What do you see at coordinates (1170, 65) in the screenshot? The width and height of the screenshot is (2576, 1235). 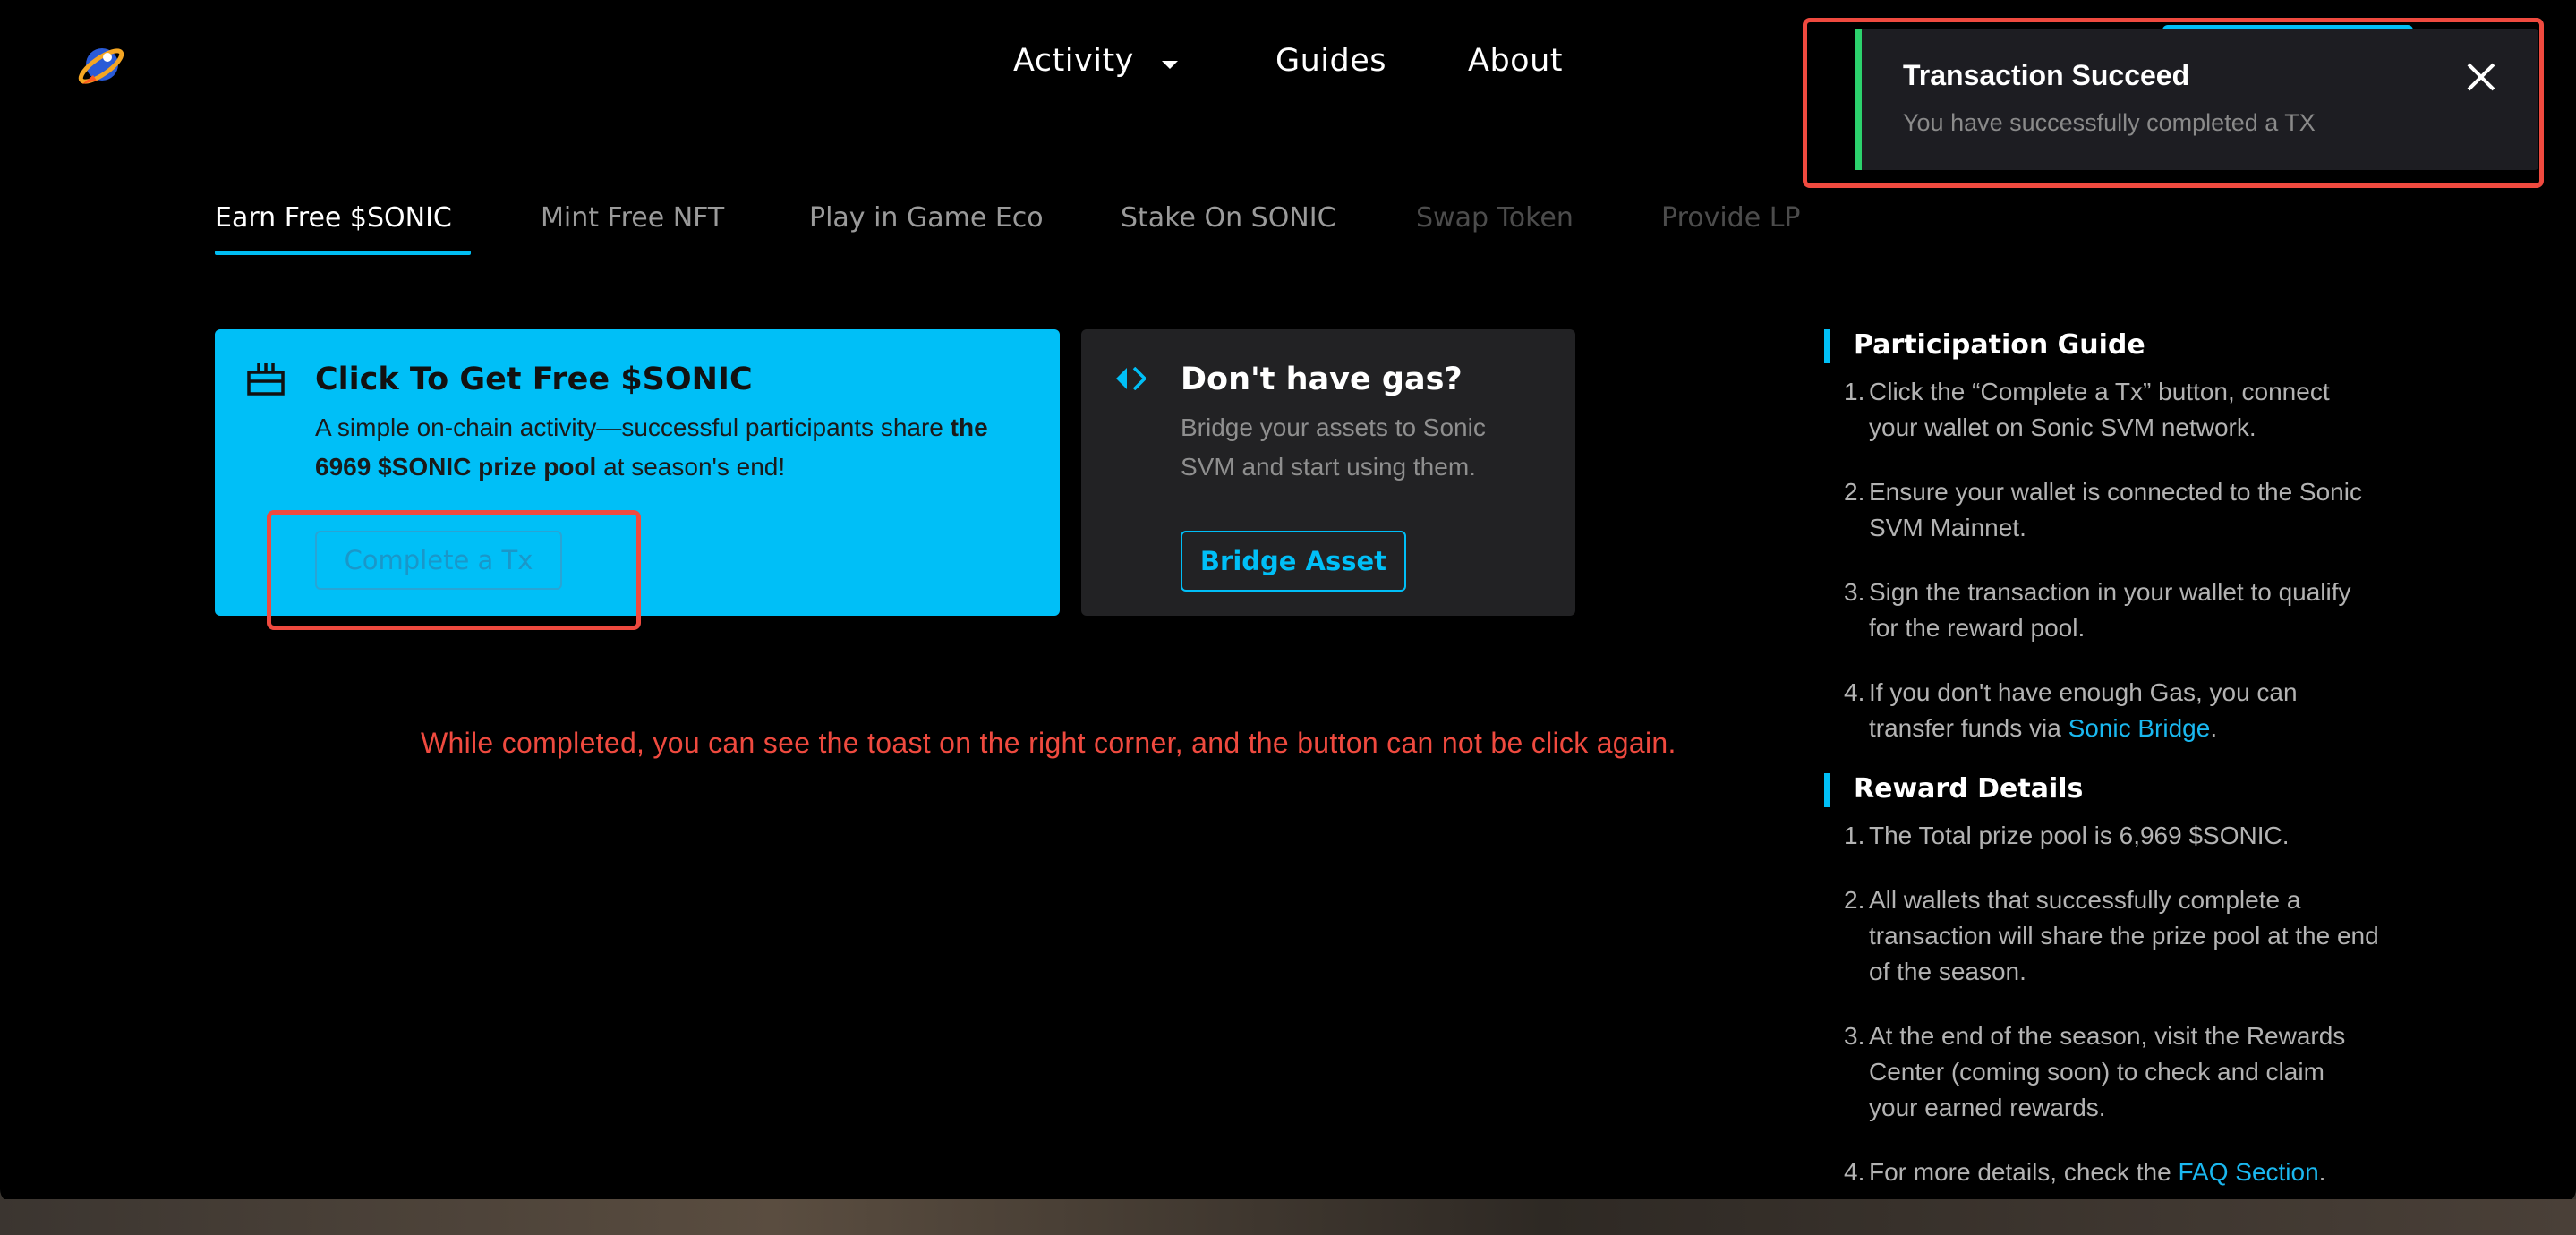 I see `chevron-down-icon` at bounding box center [1170, 65].